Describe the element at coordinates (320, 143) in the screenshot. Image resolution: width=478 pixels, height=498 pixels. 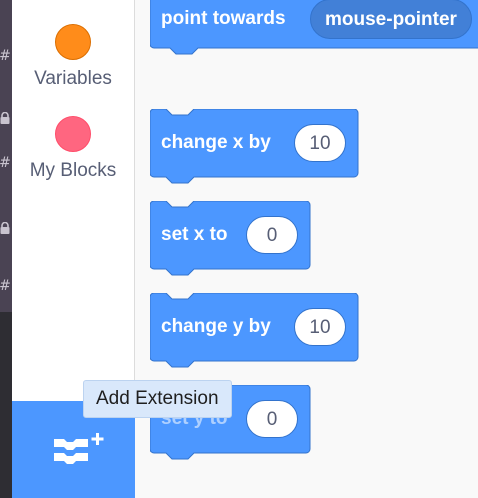
I see `change-x-value-input: 10` at that location.